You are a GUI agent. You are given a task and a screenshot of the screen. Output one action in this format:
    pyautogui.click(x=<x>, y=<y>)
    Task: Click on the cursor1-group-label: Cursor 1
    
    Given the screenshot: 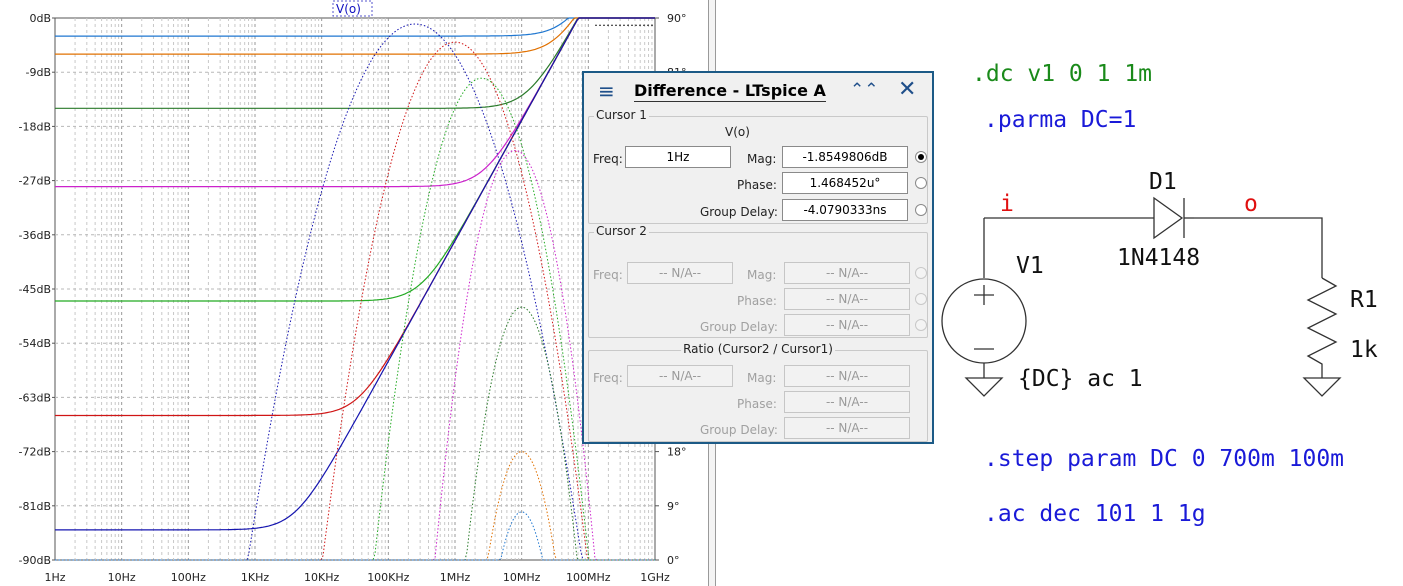 What is the action you would take?
    pyautogui.click(x=621, y=115)
    